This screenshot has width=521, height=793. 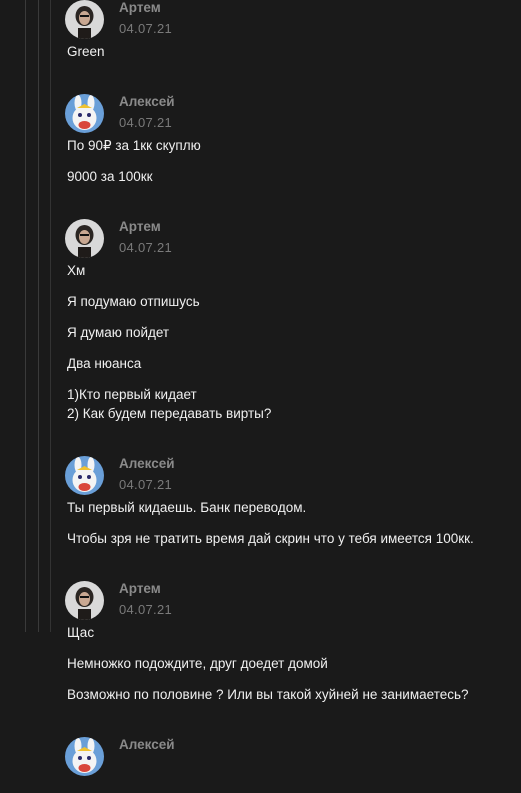 What do you see at coordinates (81, 632) in the screenshot?
I see `message-text: Щас` at bounding box center [81, 632].